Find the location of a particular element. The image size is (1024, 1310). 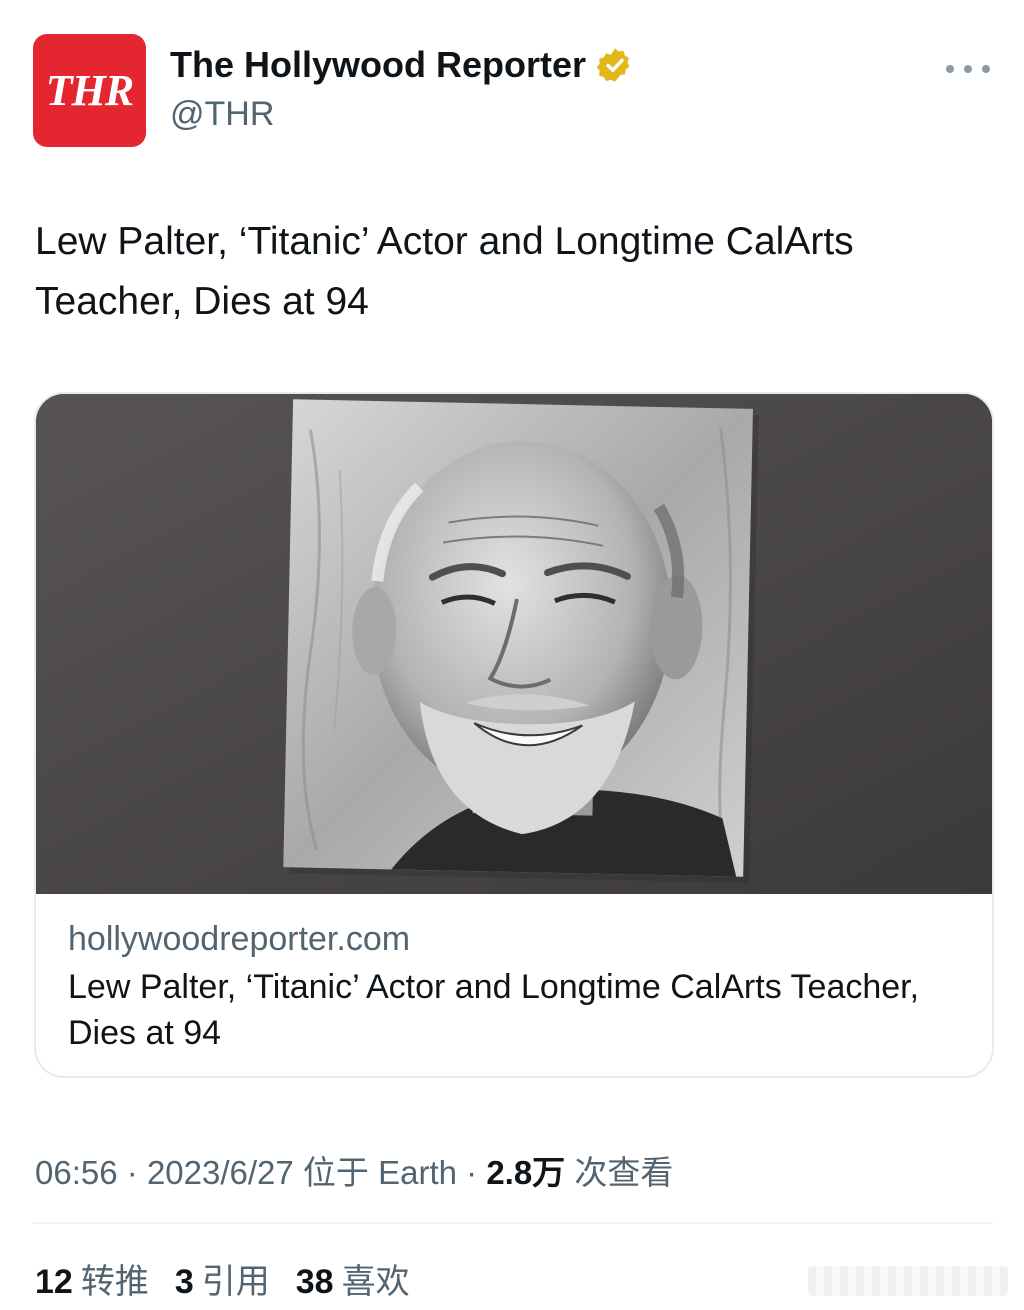

quotes-count: 3 is located at coordinates (184, 1282).